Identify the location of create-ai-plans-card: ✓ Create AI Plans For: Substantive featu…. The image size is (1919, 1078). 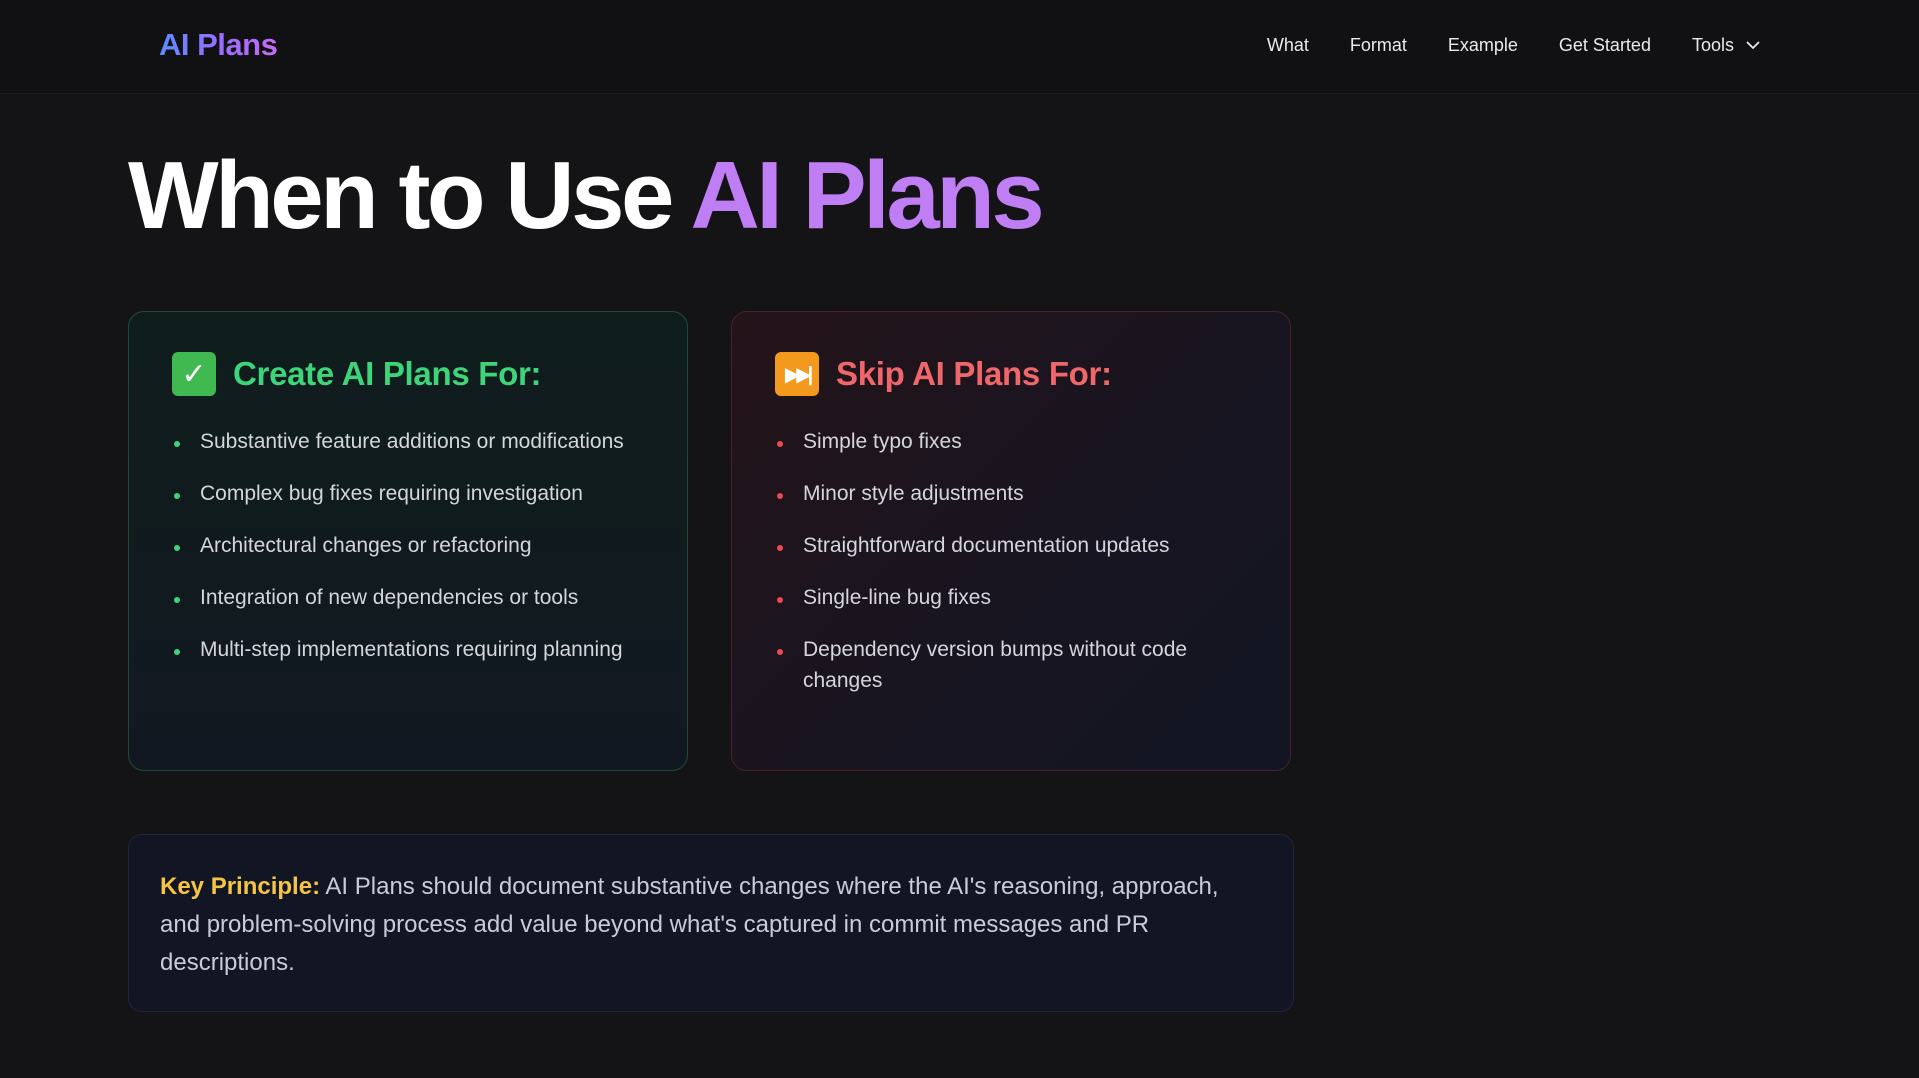
(408, 541).